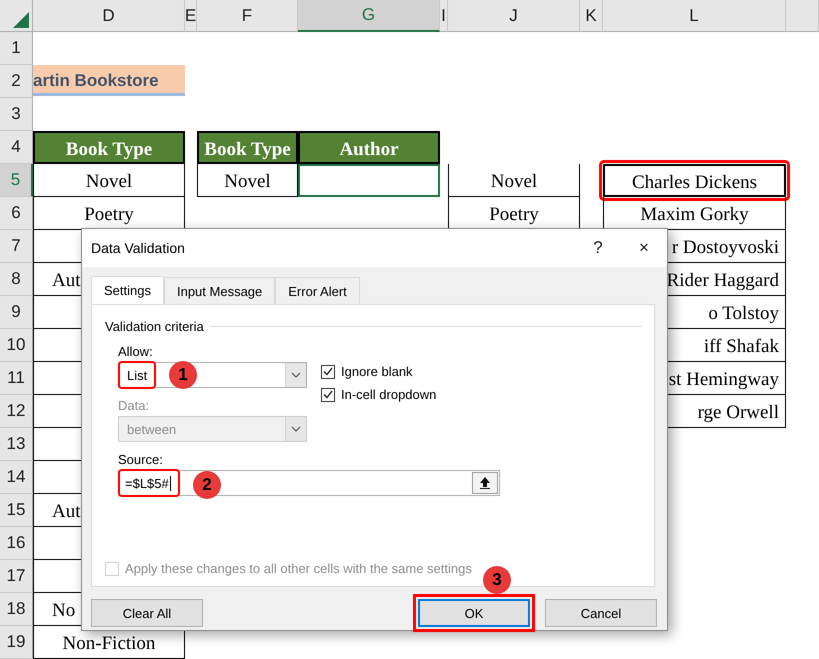  I want to click on column-header: D, so click(109, 16).